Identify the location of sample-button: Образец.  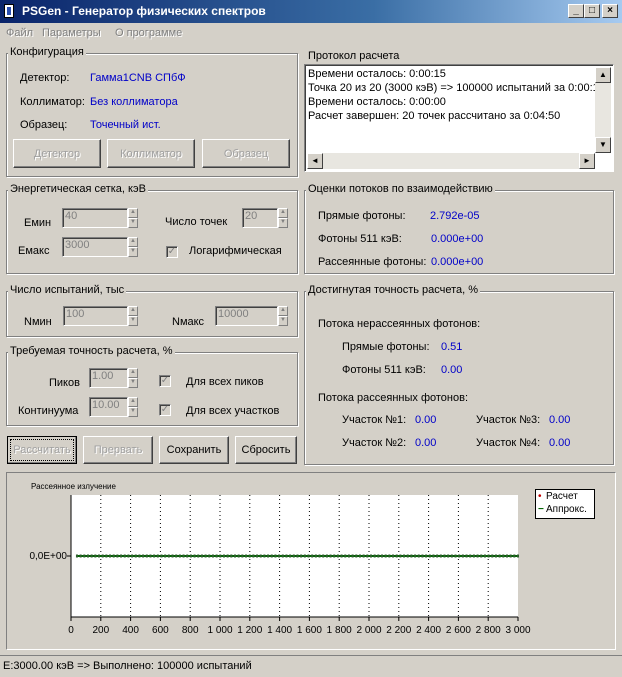
(246, 153).